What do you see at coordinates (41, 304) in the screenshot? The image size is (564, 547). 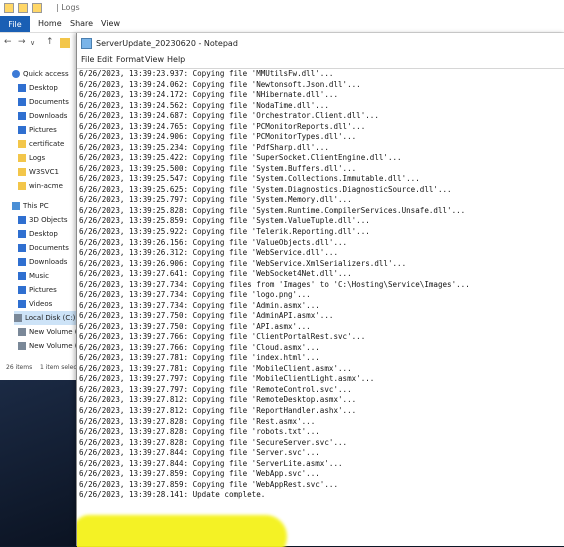 I see `nav-label: Videos` at bounding box center [41, 304].